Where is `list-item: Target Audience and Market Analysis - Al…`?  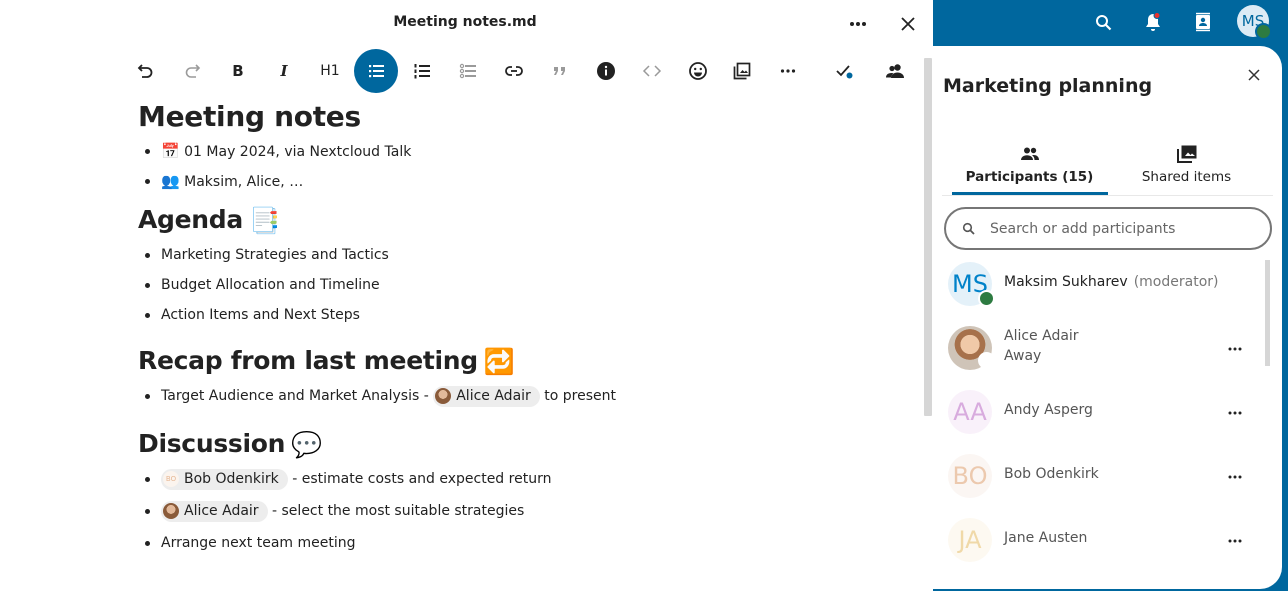
list-item: Target Audience and Market Analysis - Al… is located at coordinates (518, 396).